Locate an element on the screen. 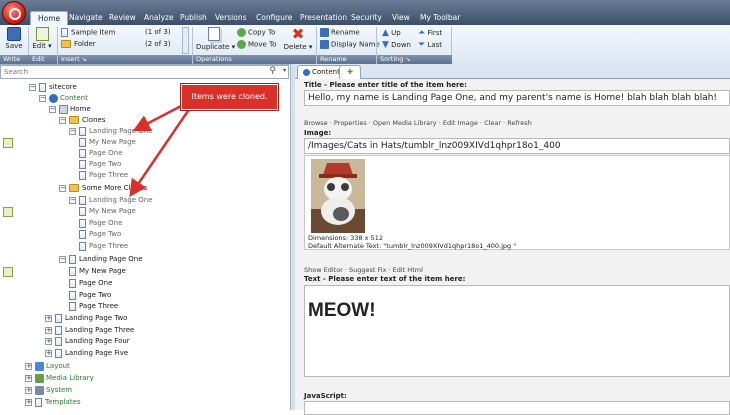 The width and height of the screenshot is (730, 415). tree-item-lp1: − Landing Page One is located at coordinates (101, 259).